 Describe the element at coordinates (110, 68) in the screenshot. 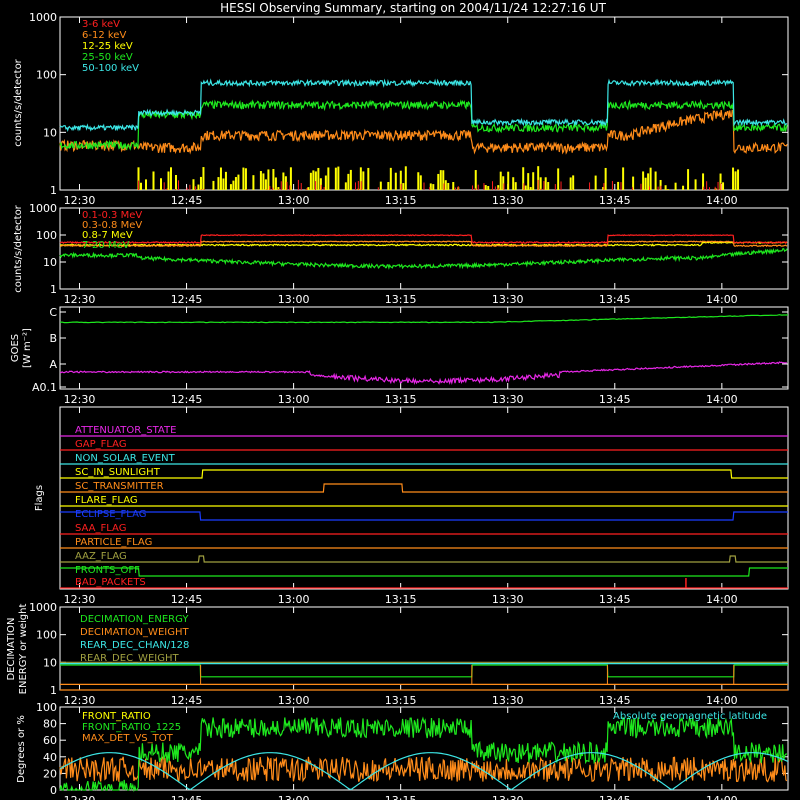

I see `legend-entry: 50-100 keV` at that location.